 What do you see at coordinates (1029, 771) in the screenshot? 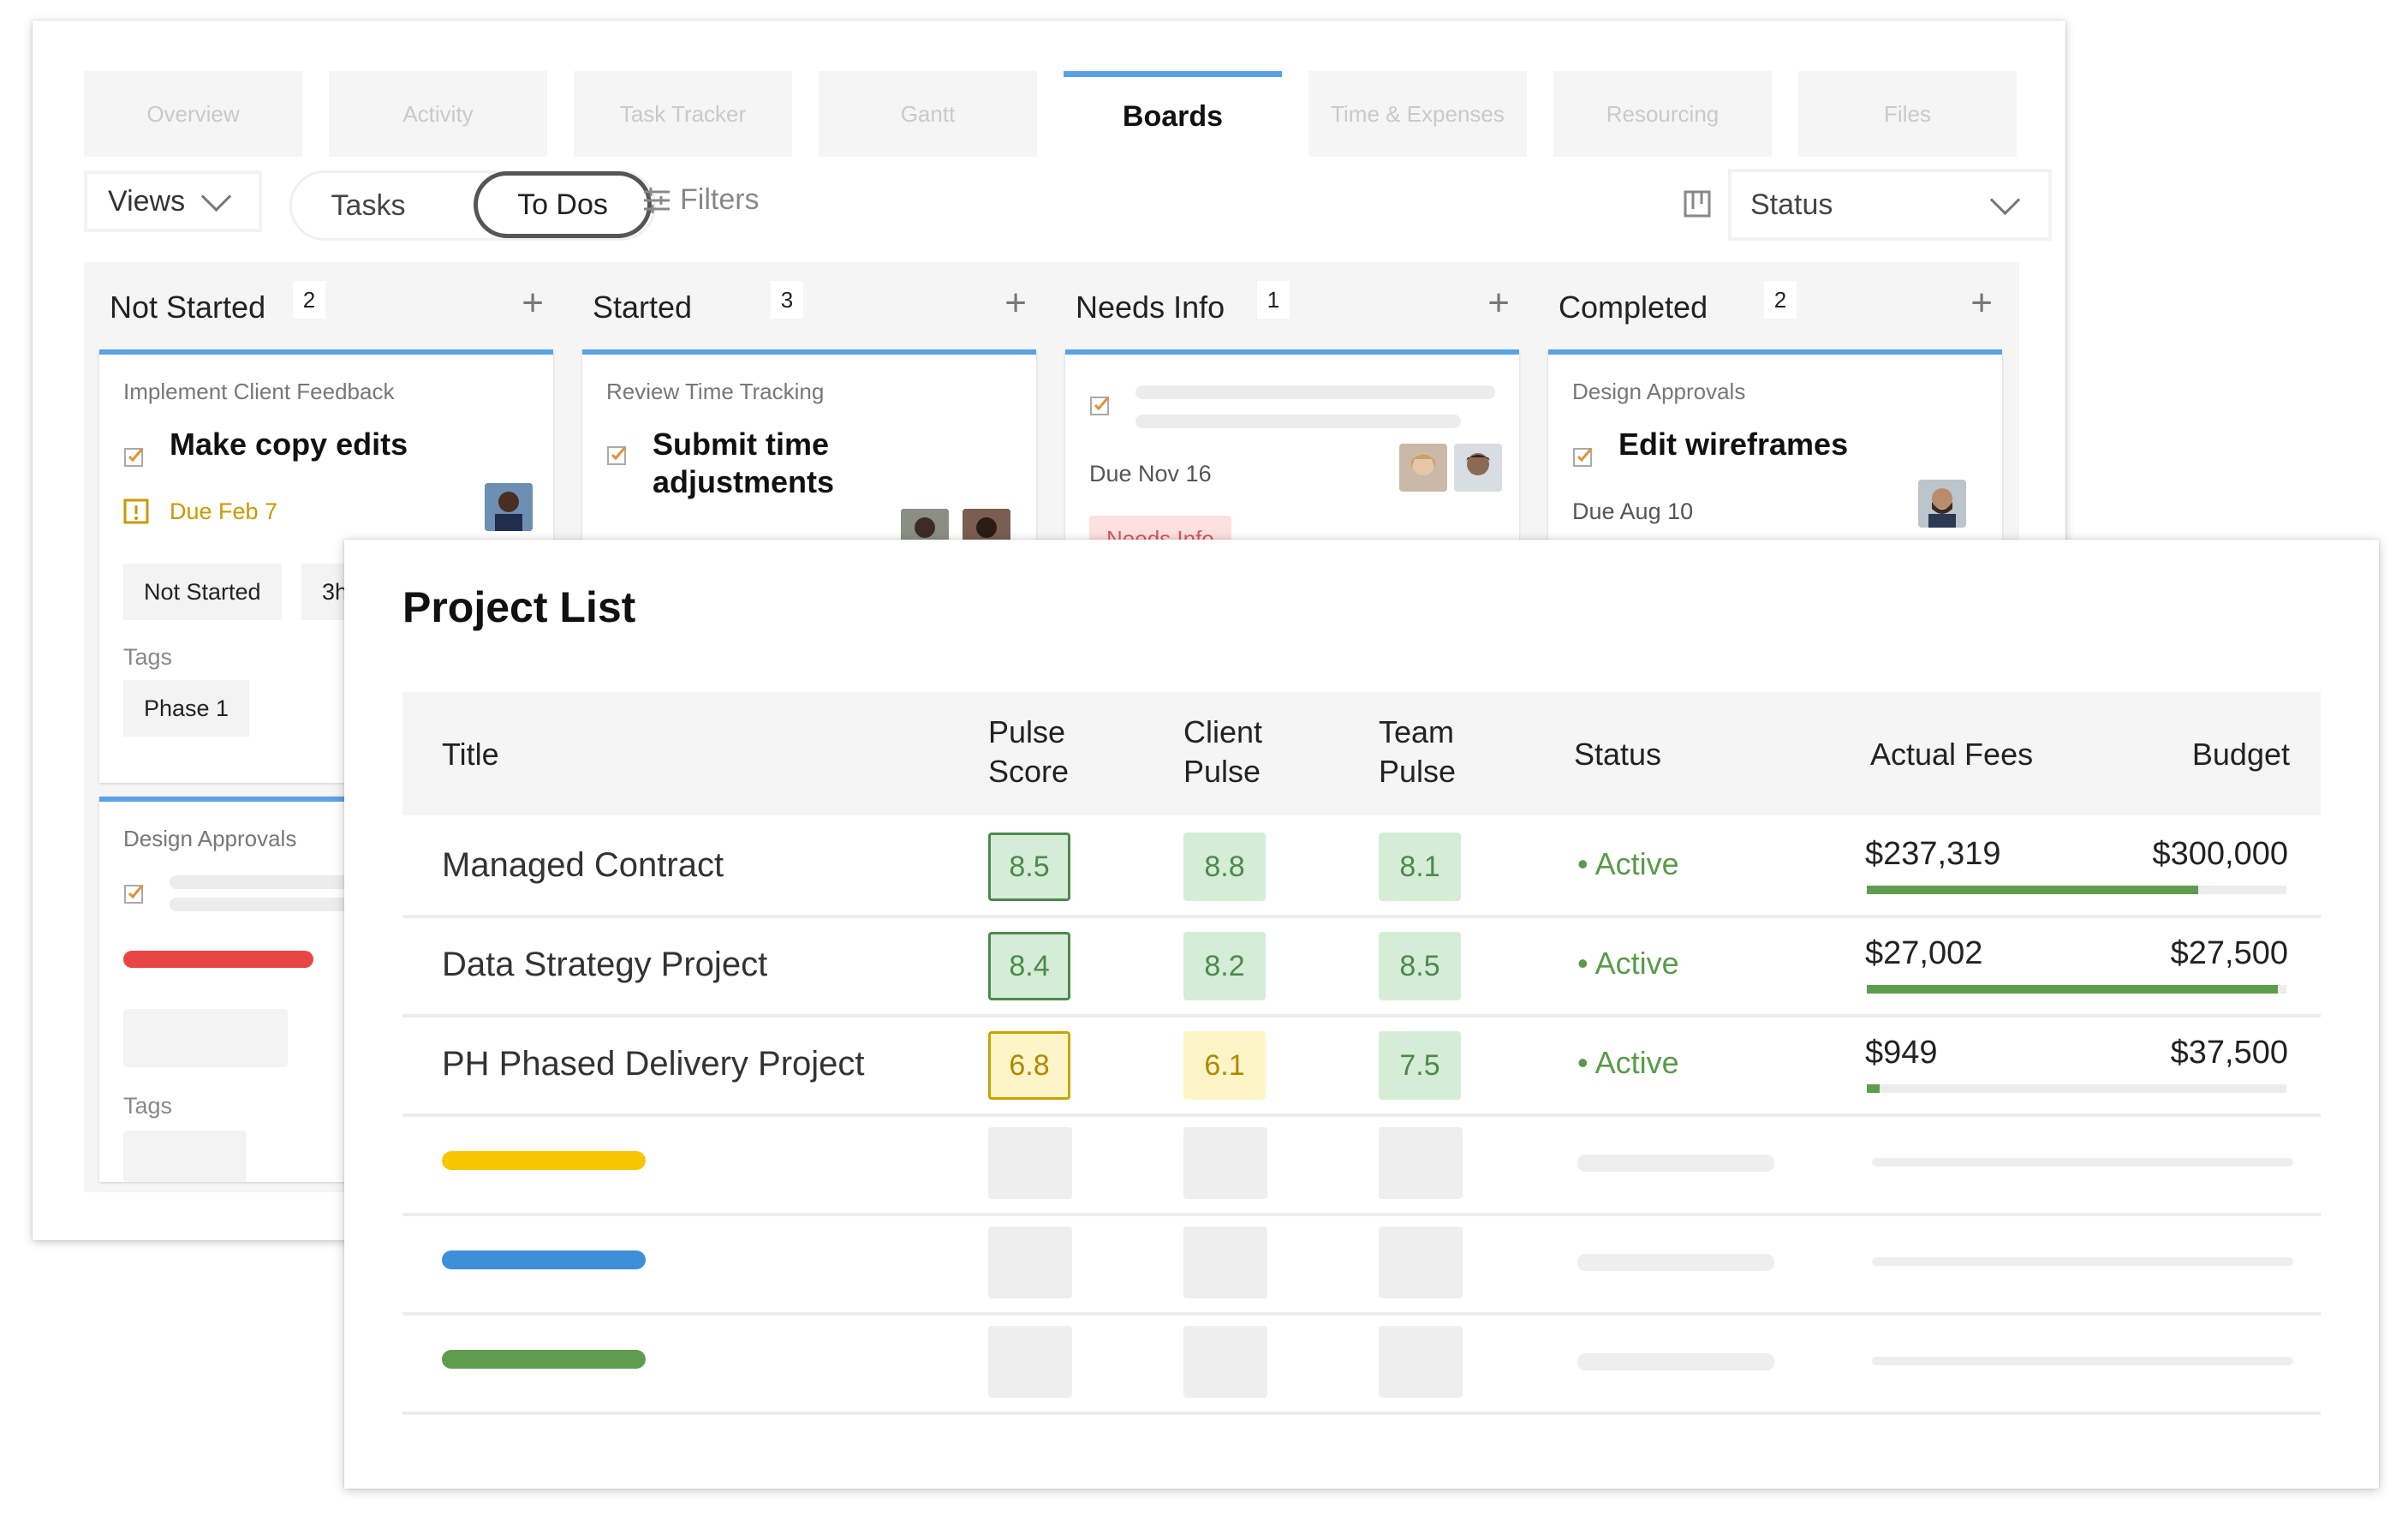
I see `col-pulse-score-2: Score` at bounding box center [1029, 771].